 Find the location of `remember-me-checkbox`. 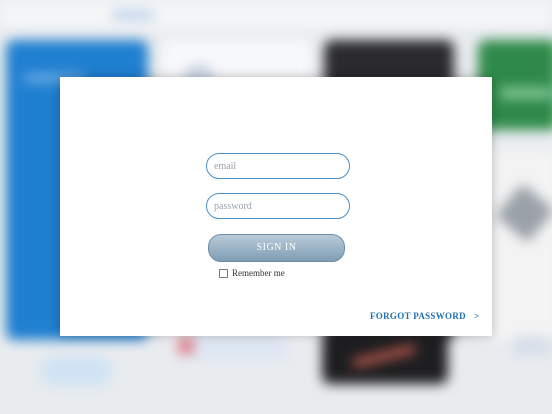

remember-me-checkbox is located at coordinates (223, 273).